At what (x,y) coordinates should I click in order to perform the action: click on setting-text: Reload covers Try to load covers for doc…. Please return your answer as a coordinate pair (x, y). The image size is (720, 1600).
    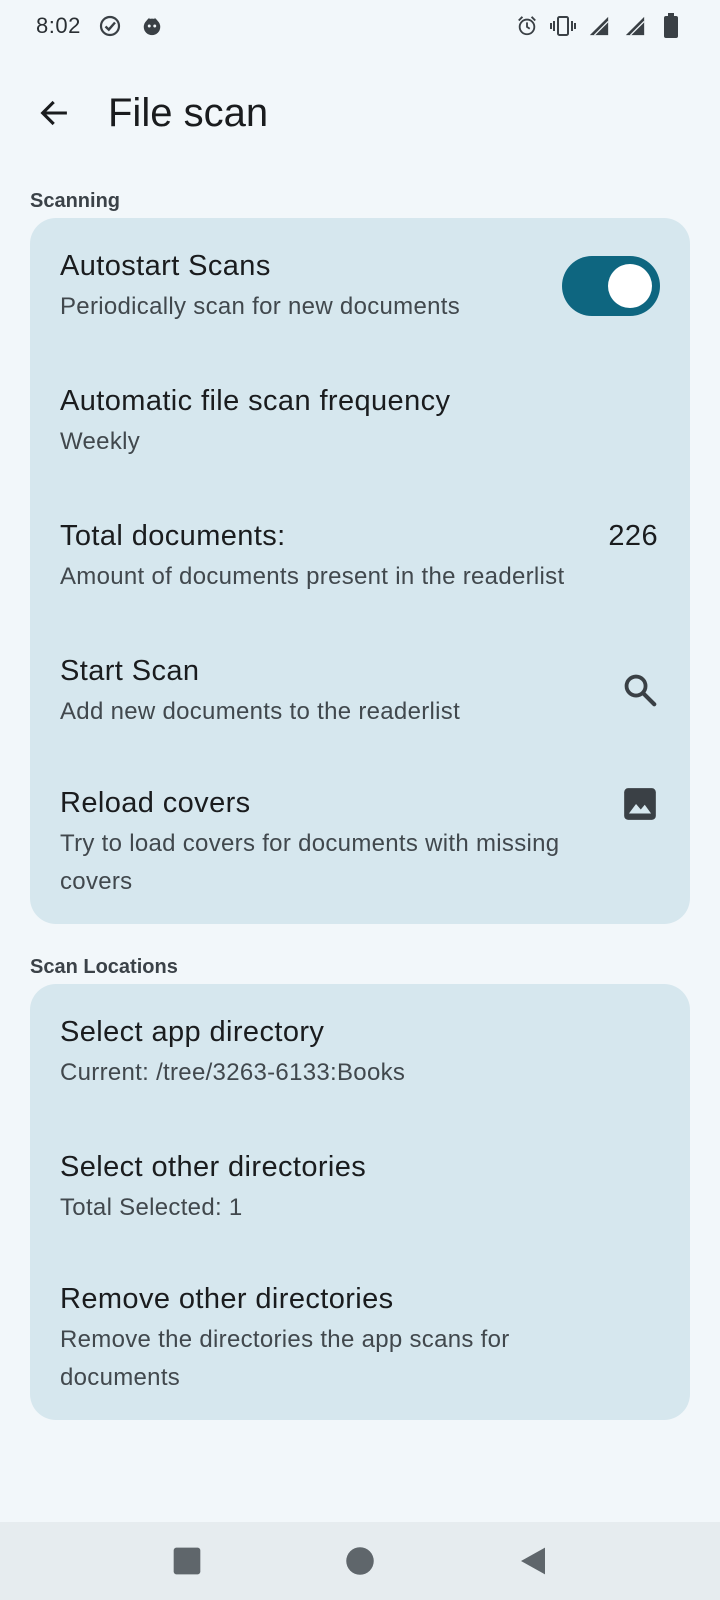
    Looking at the image, I should click on (310, 843).